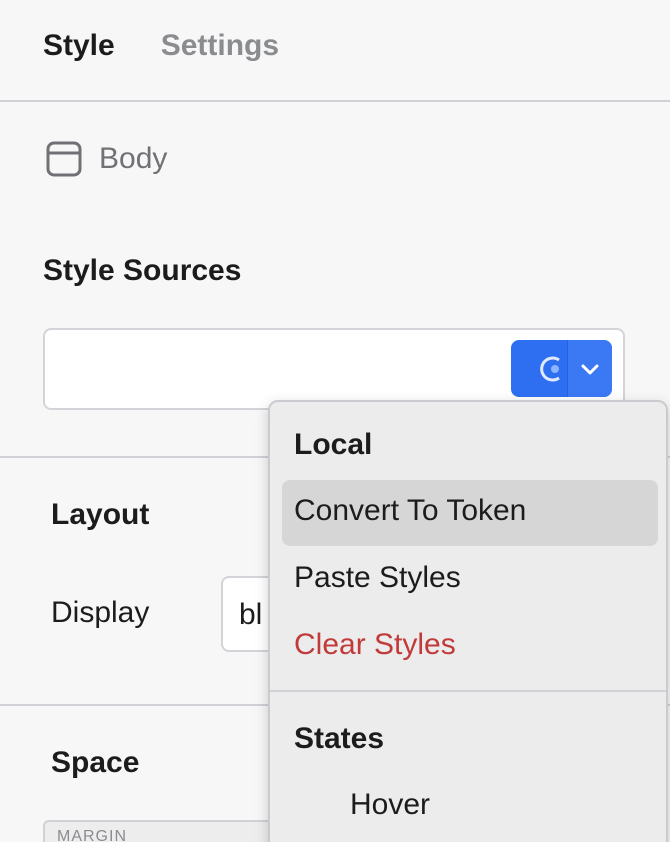 Image resolution: width=670 pixels, height=842 pixels. What do you see at coordinates (100, 514) in the screenshot?
I see `layout-title: Layout` at bounding box center [100, 514].